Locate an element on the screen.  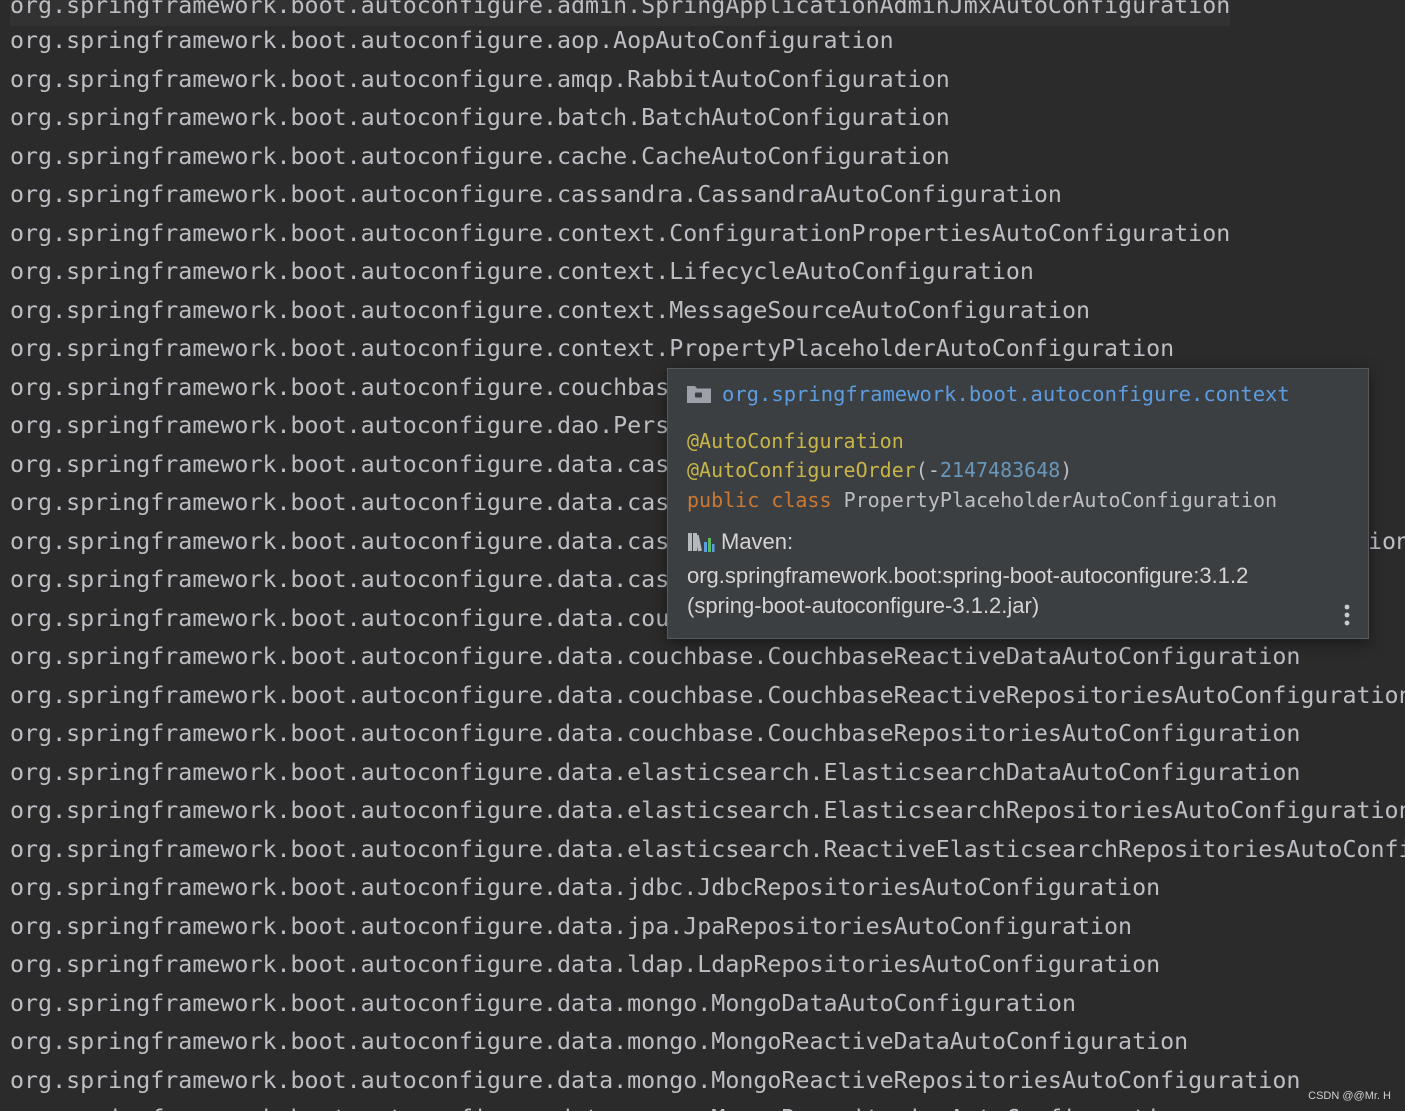
annotation-autoconfigureorder: @AutoConfigureOrder is located at coordinates (801, 470).